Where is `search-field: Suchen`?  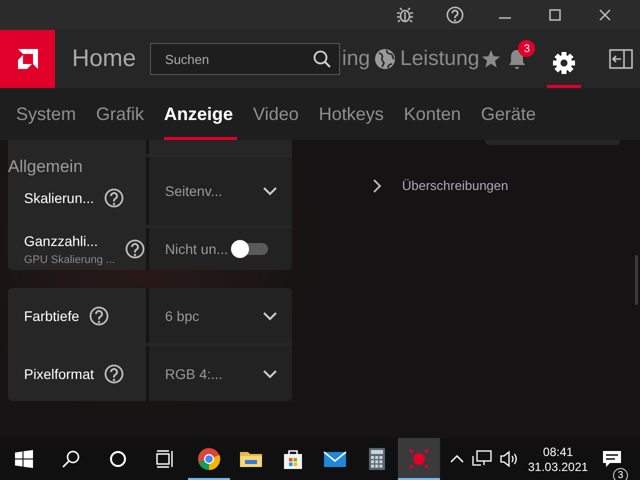
search-field: Suchen is located at coordinates (245, 59).